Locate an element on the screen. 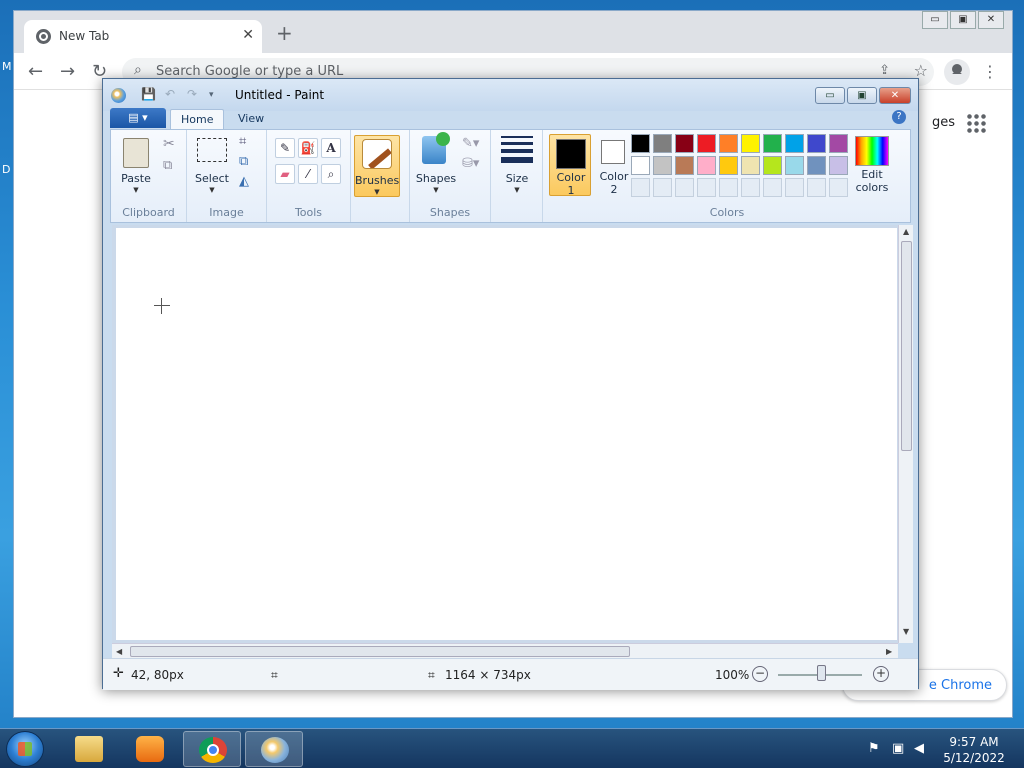 The width and height of the screenshot is (1024, 768). paint-maximize-button: ▣ is located at coordinates (862, 95).